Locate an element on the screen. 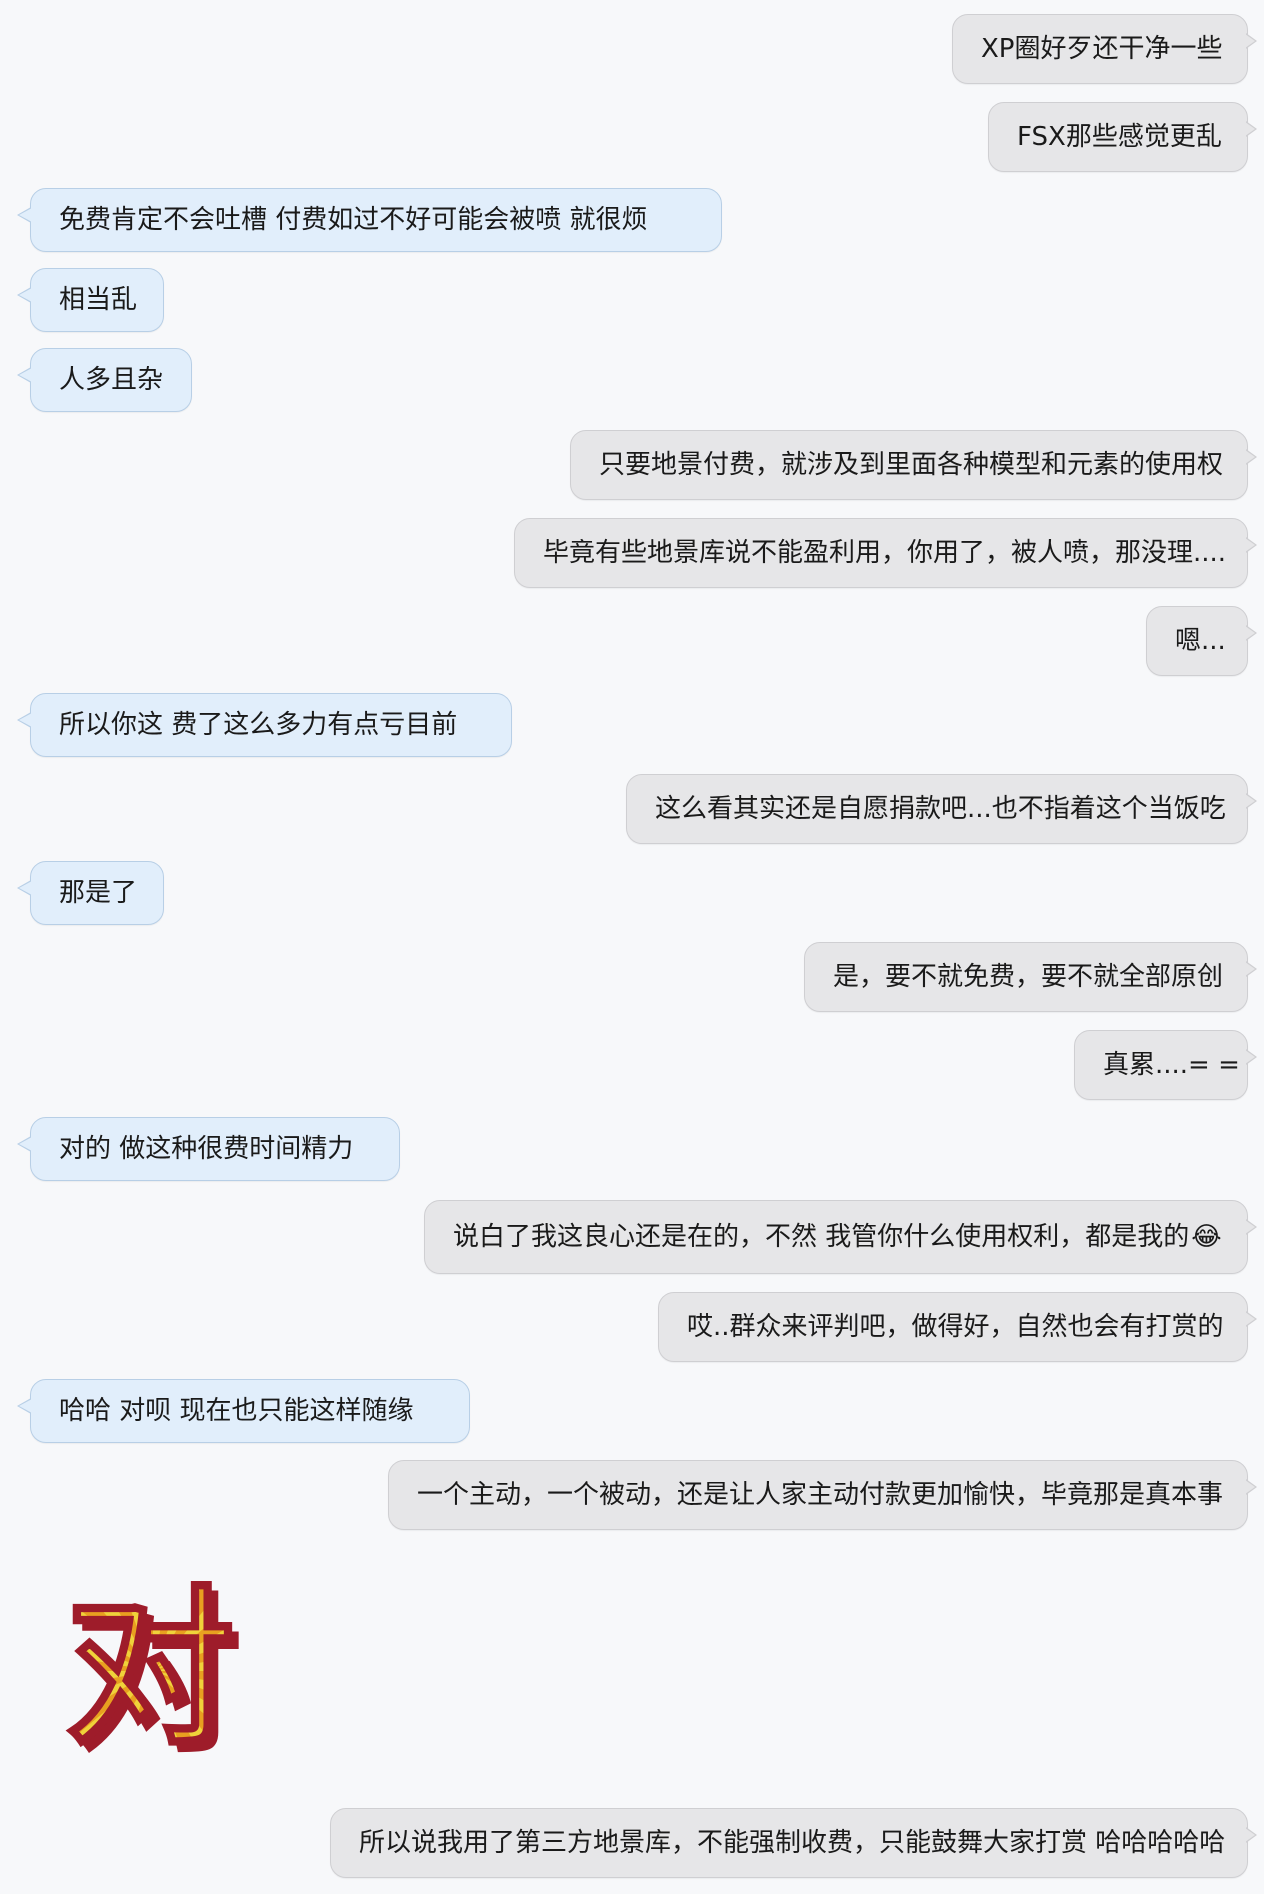  message-text: 人多且杂 is located at coordinates (111, 380).